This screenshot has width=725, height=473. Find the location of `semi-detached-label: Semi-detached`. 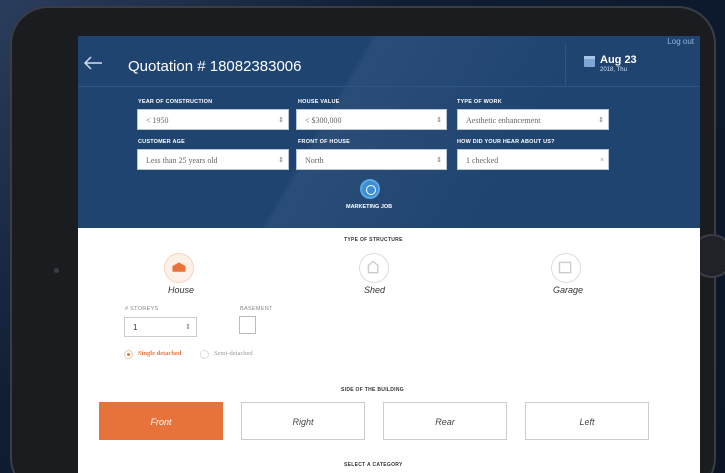

semi-detached-label: Semi-detached is located at coordinates (233, 353).